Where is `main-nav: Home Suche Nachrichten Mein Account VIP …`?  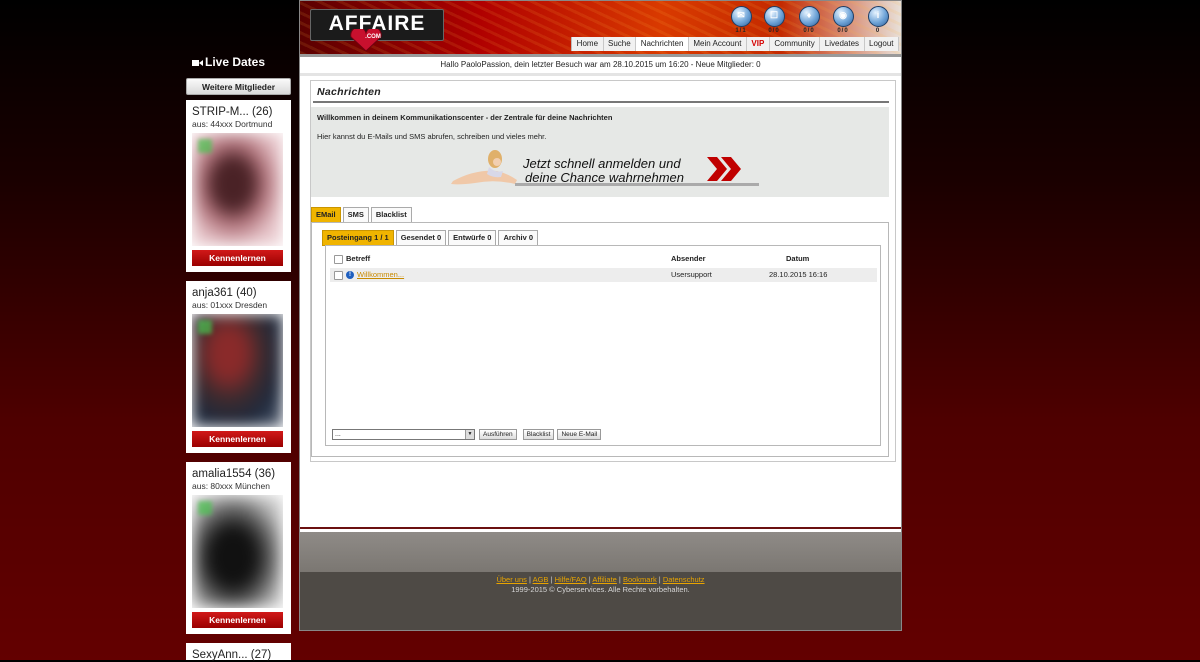 main-nav: Home Suche Nachrichten Mein Account VIP … is located at coordinates (735, 44).